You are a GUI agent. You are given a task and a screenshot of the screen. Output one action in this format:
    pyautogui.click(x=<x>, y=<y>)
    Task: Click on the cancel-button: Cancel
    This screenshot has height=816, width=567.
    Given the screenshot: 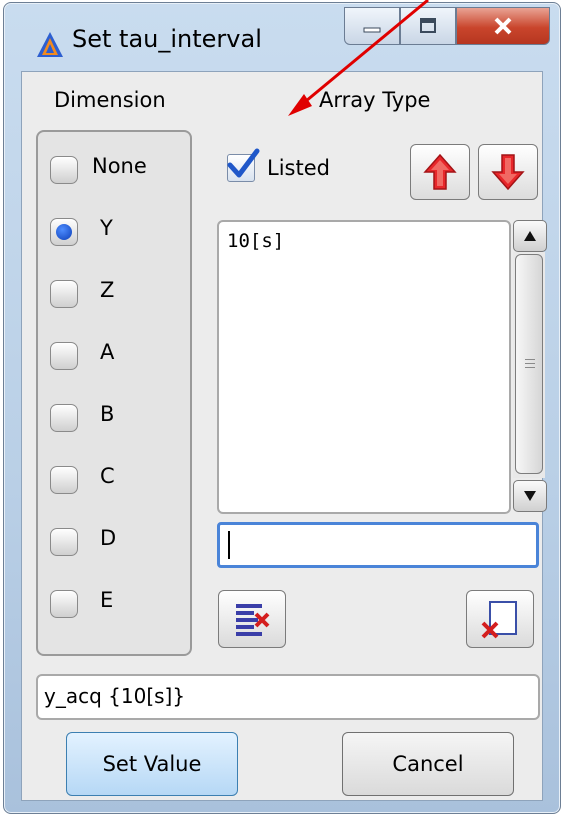 What is the action you would take?
    pyautogui.click(x=428, y=764)
    